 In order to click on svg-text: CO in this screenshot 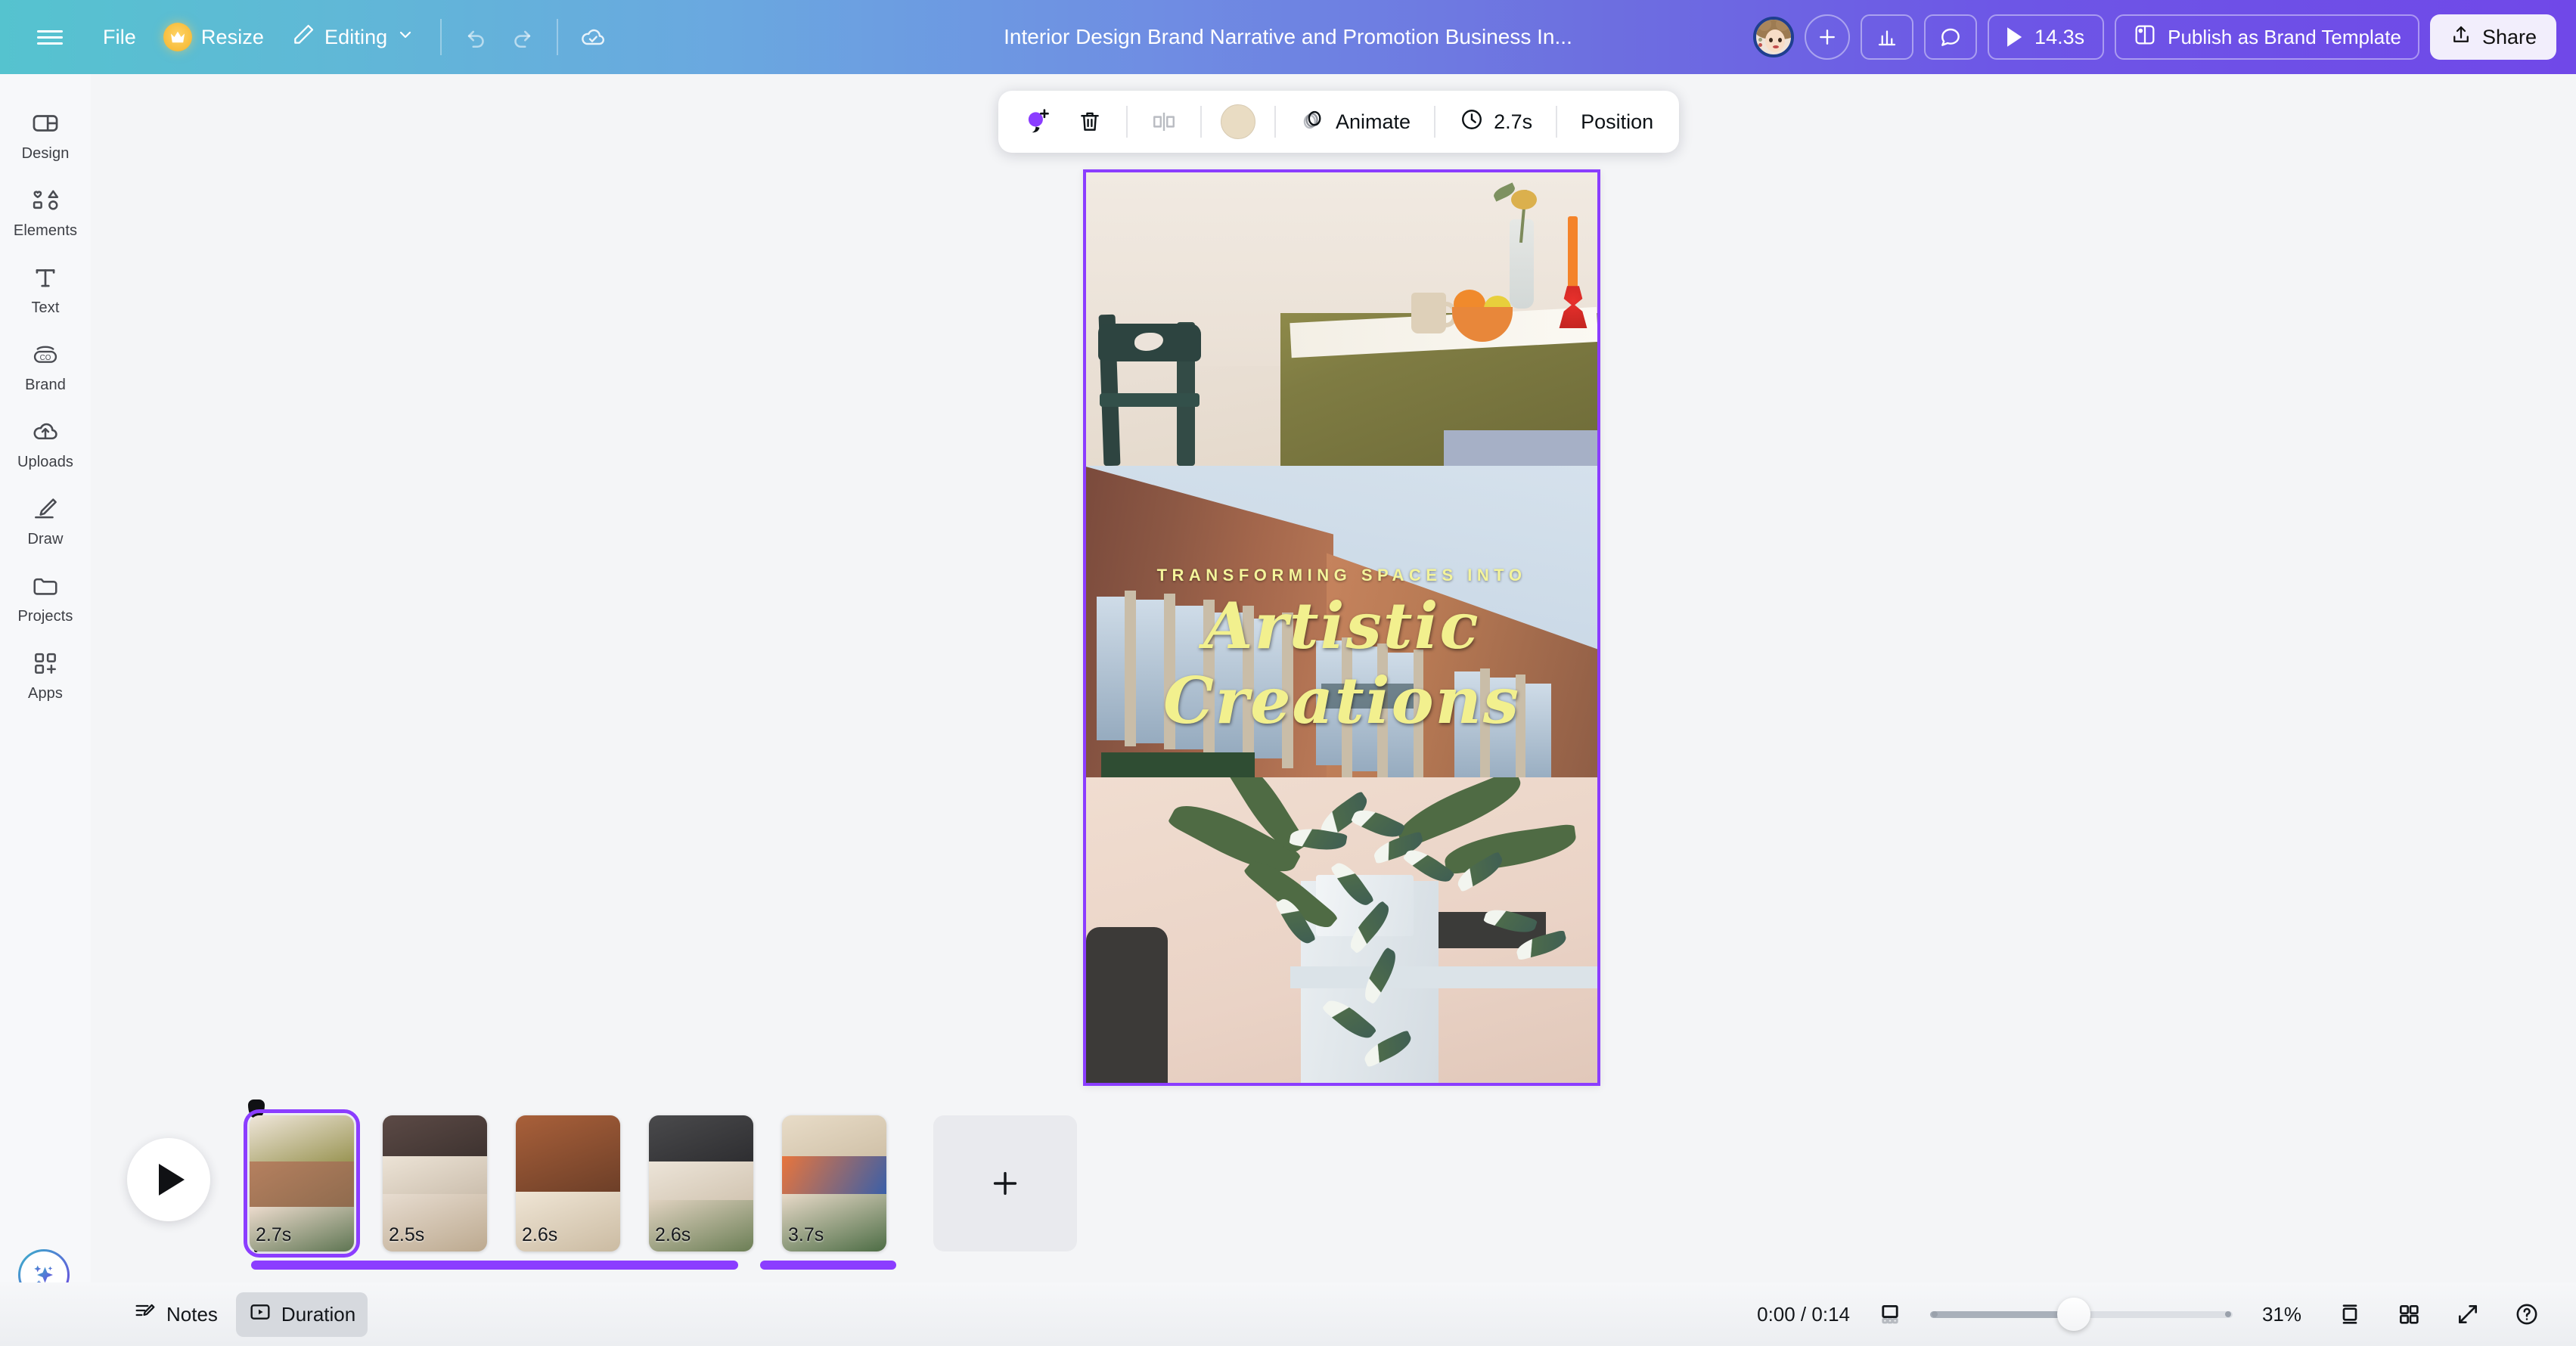, I will do `click(45, 358)`.